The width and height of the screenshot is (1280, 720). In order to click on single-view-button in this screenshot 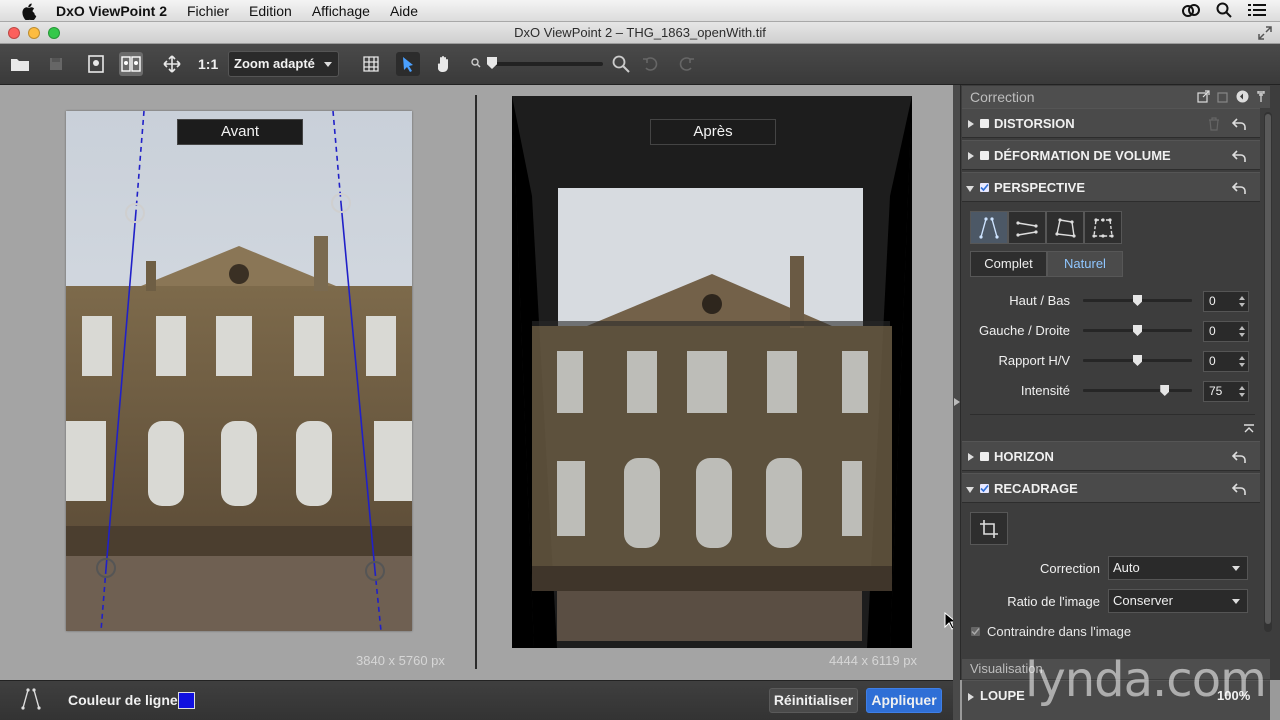, I will do `click(96, 64)`.